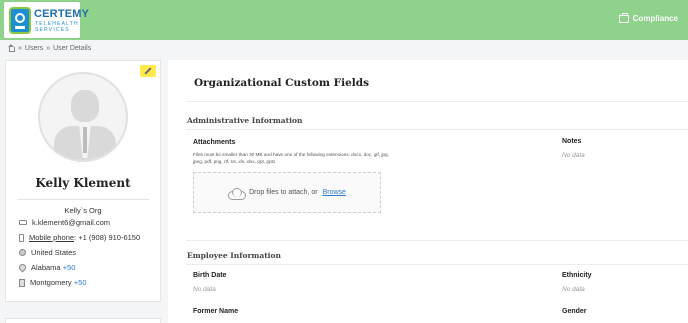  I want to click on country-row: United States, so click(47, 252).